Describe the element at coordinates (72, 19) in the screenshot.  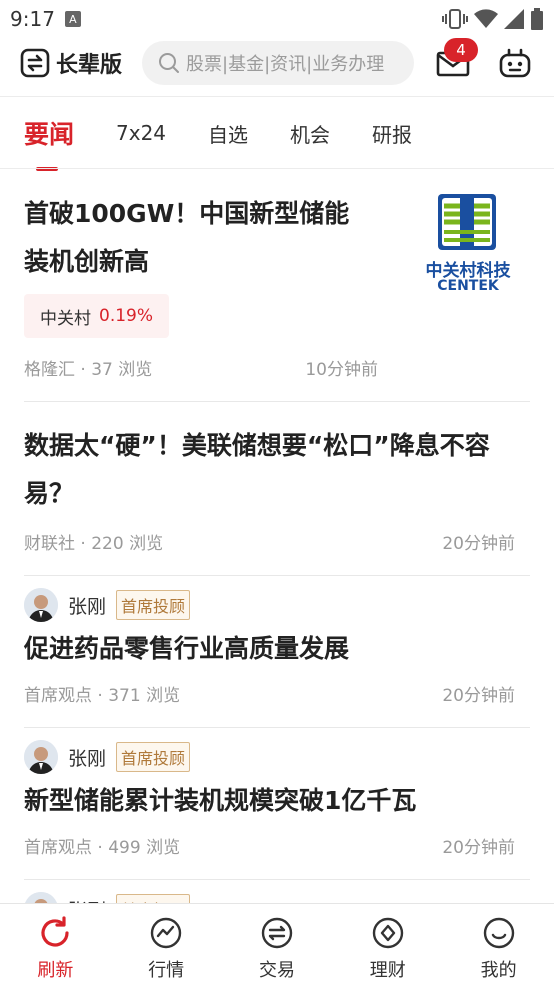
I see `notification-icon: A` at that location.